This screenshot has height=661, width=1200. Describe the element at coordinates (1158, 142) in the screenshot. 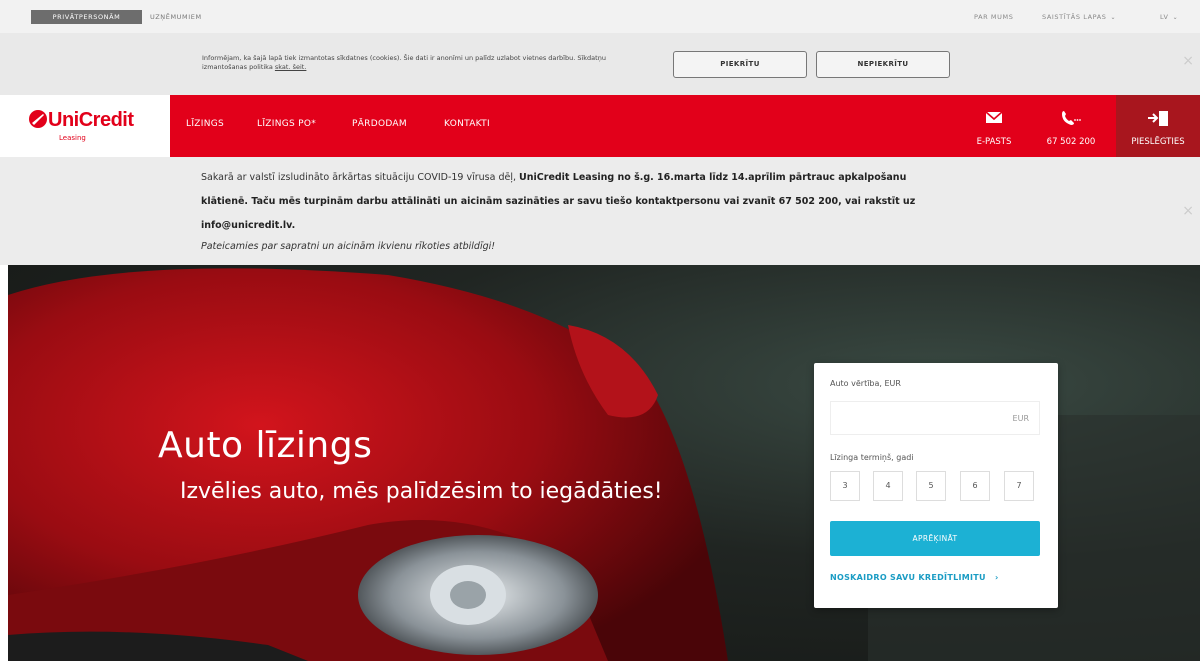

I see `login-label: PIESLĒGTIES` at that location.